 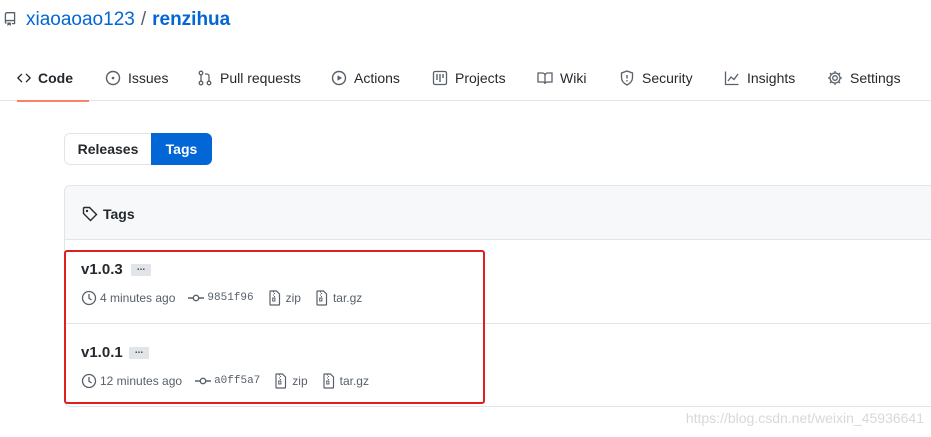 I want to click on tag-commit: a0ff5a7, so click(x=227, y=381).